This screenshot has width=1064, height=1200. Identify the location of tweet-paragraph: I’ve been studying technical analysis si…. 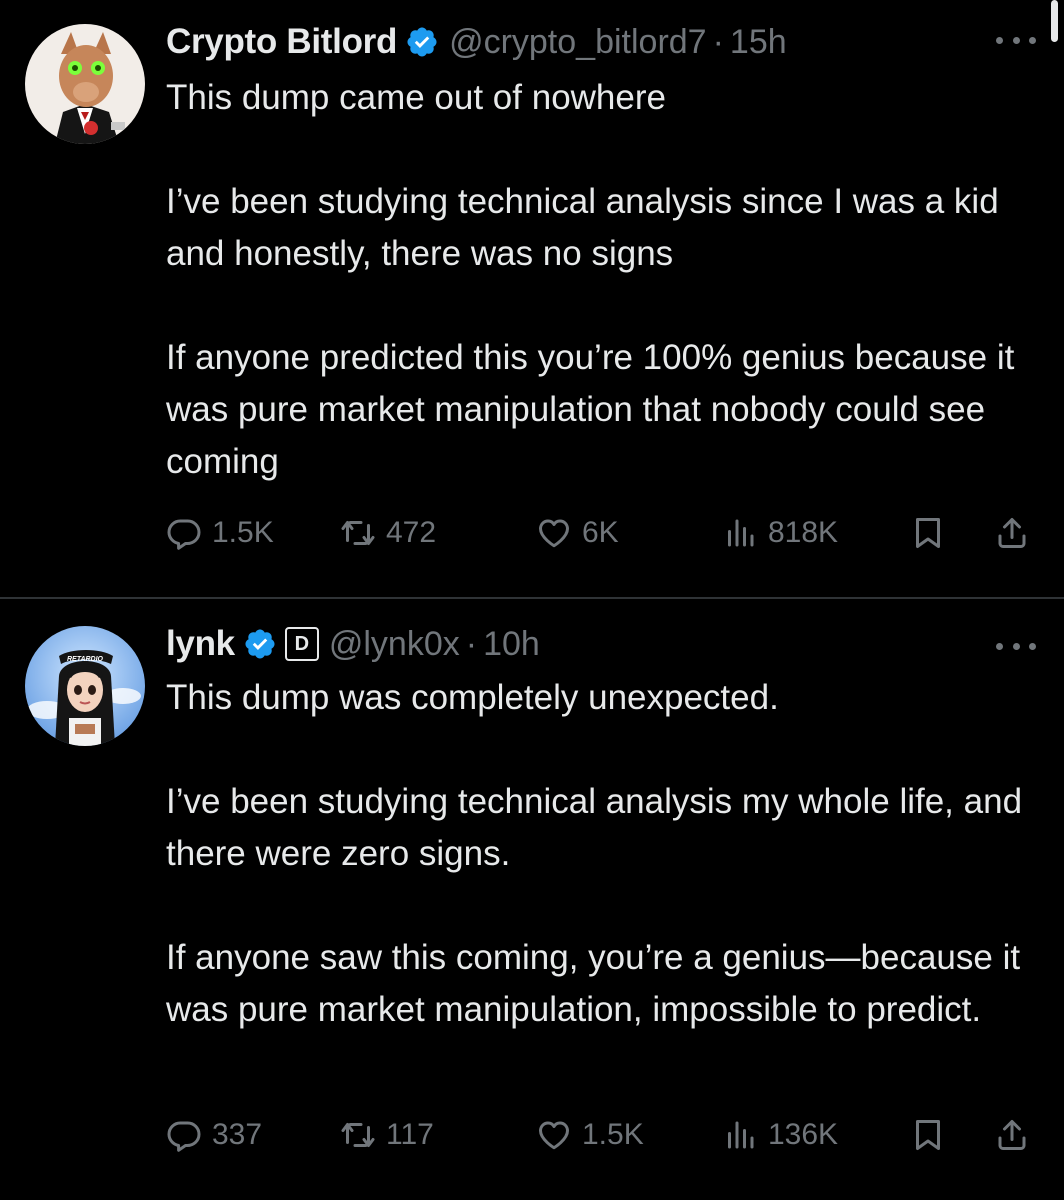
(582, 227).